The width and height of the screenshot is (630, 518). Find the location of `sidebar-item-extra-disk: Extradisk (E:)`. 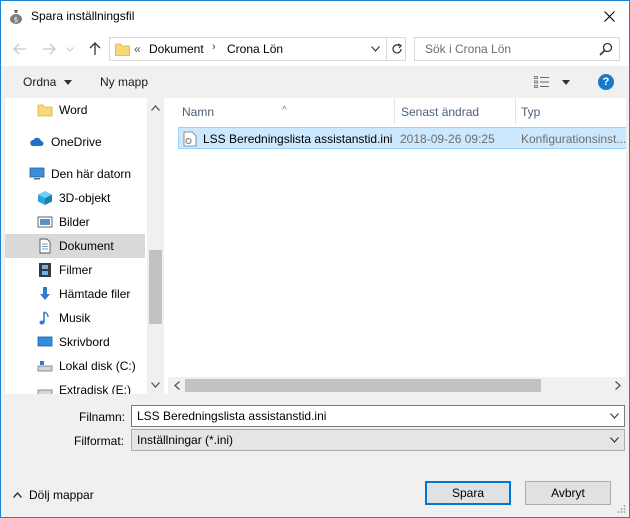

sidebar-item-extra-disk: Extradisk (E:) is located at coordinates (75, 386).